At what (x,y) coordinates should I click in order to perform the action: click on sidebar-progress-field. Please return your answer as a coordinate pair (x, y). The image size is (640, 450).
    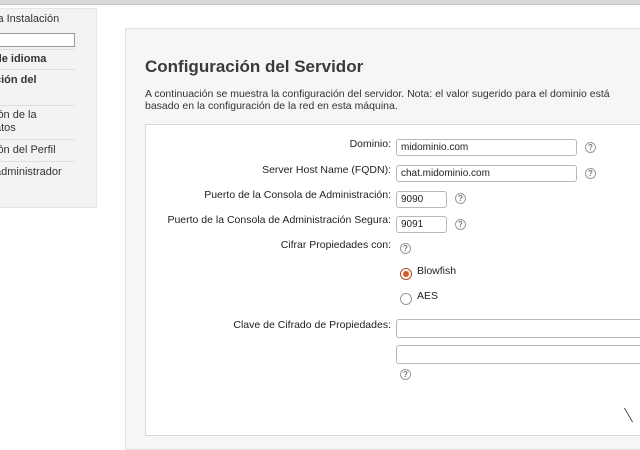
    Looking at the image, I should click on (37, 40).